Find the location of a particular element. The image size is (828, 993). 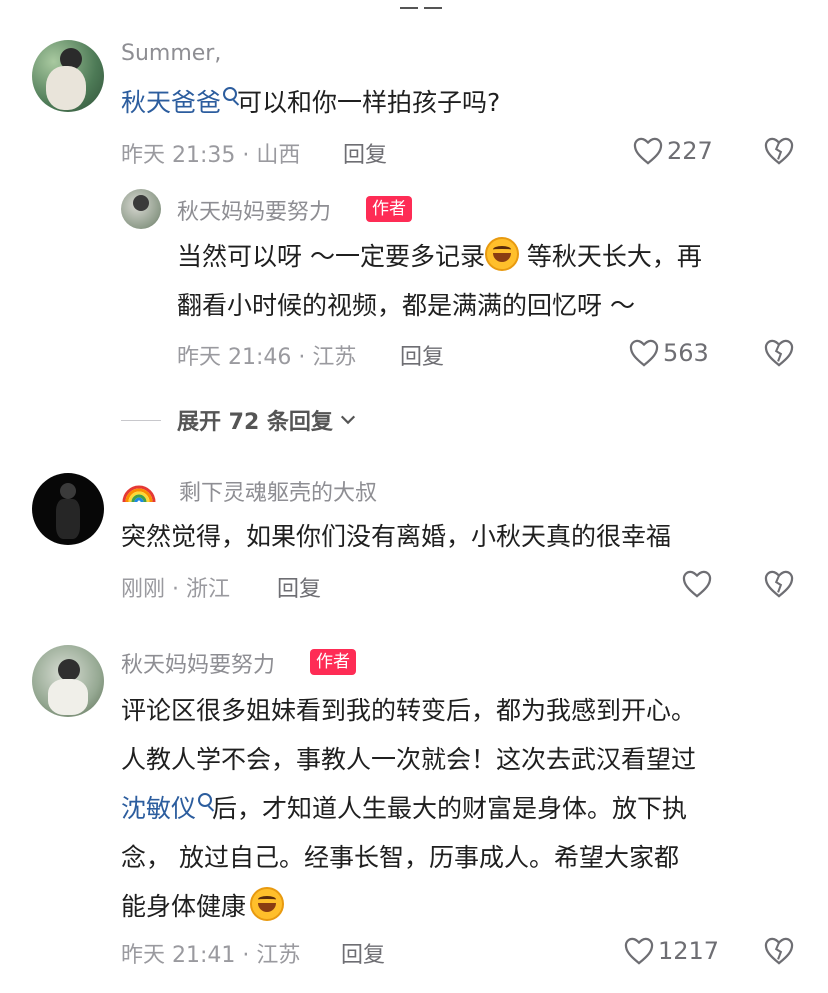

like-count: 227 is located at coordinates (690, 151).